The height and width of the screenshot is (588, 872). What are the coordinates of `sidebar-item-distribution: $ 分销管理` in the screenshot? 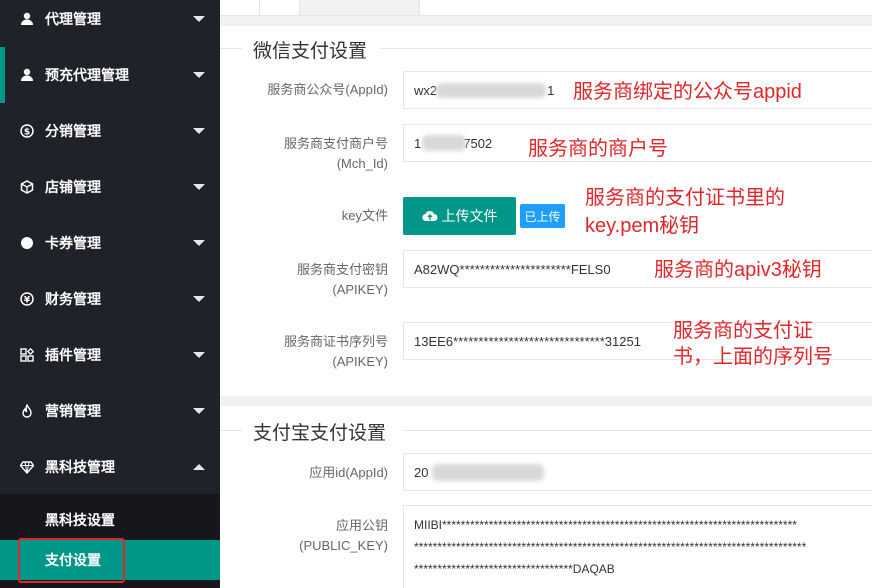 It's located at (110, 131).